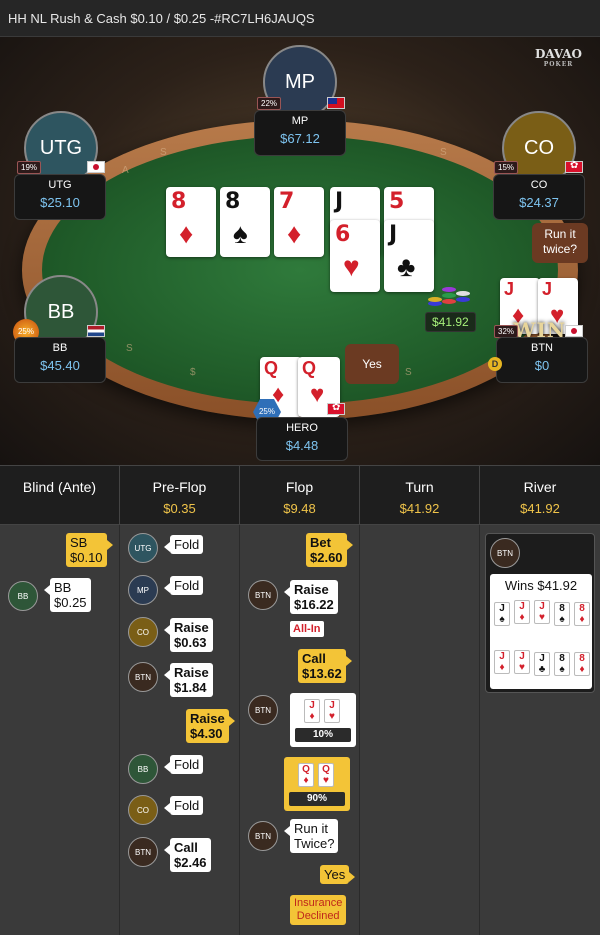 The width and height of the screenshot is (600, 935). Describe the element at coordinates (506, 167) in the screenshot. I see `vpip-badge-co: 15%` at that location.